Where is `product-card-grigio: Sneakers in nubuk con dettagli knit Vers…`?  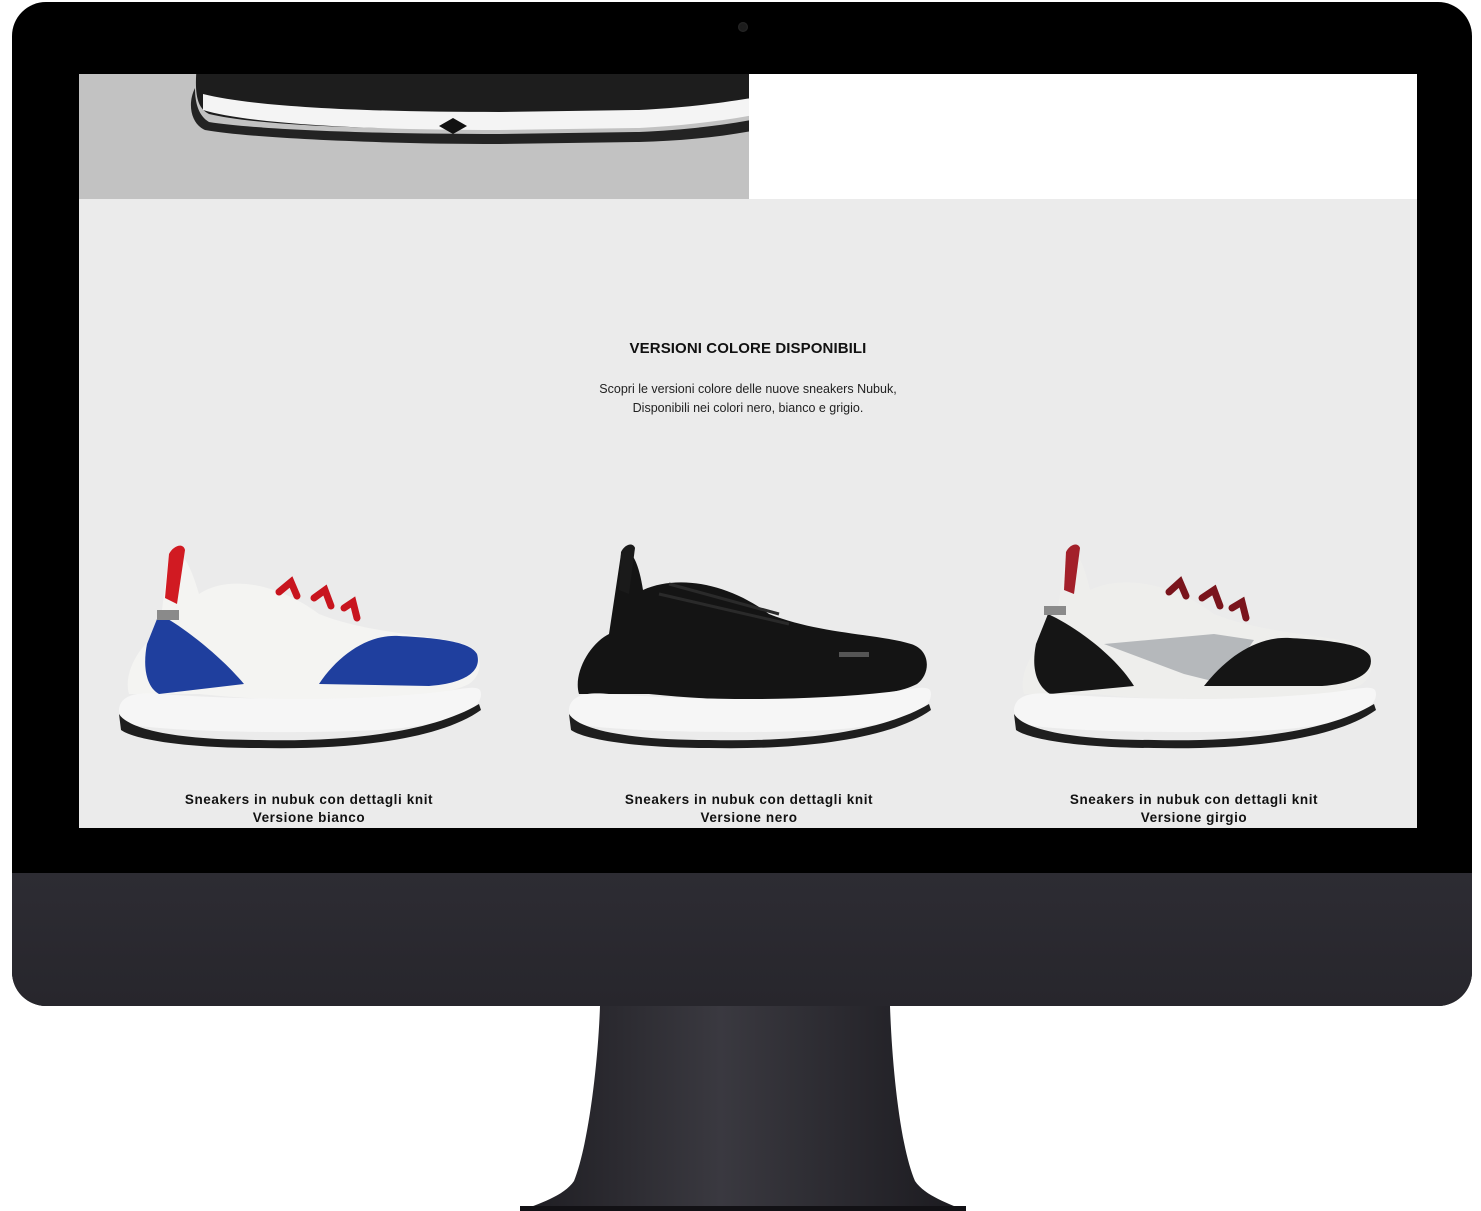 product-card-grigio: Sneakers in nubuk con dettagli knit Vers… is located at coordinates (1194, 681).